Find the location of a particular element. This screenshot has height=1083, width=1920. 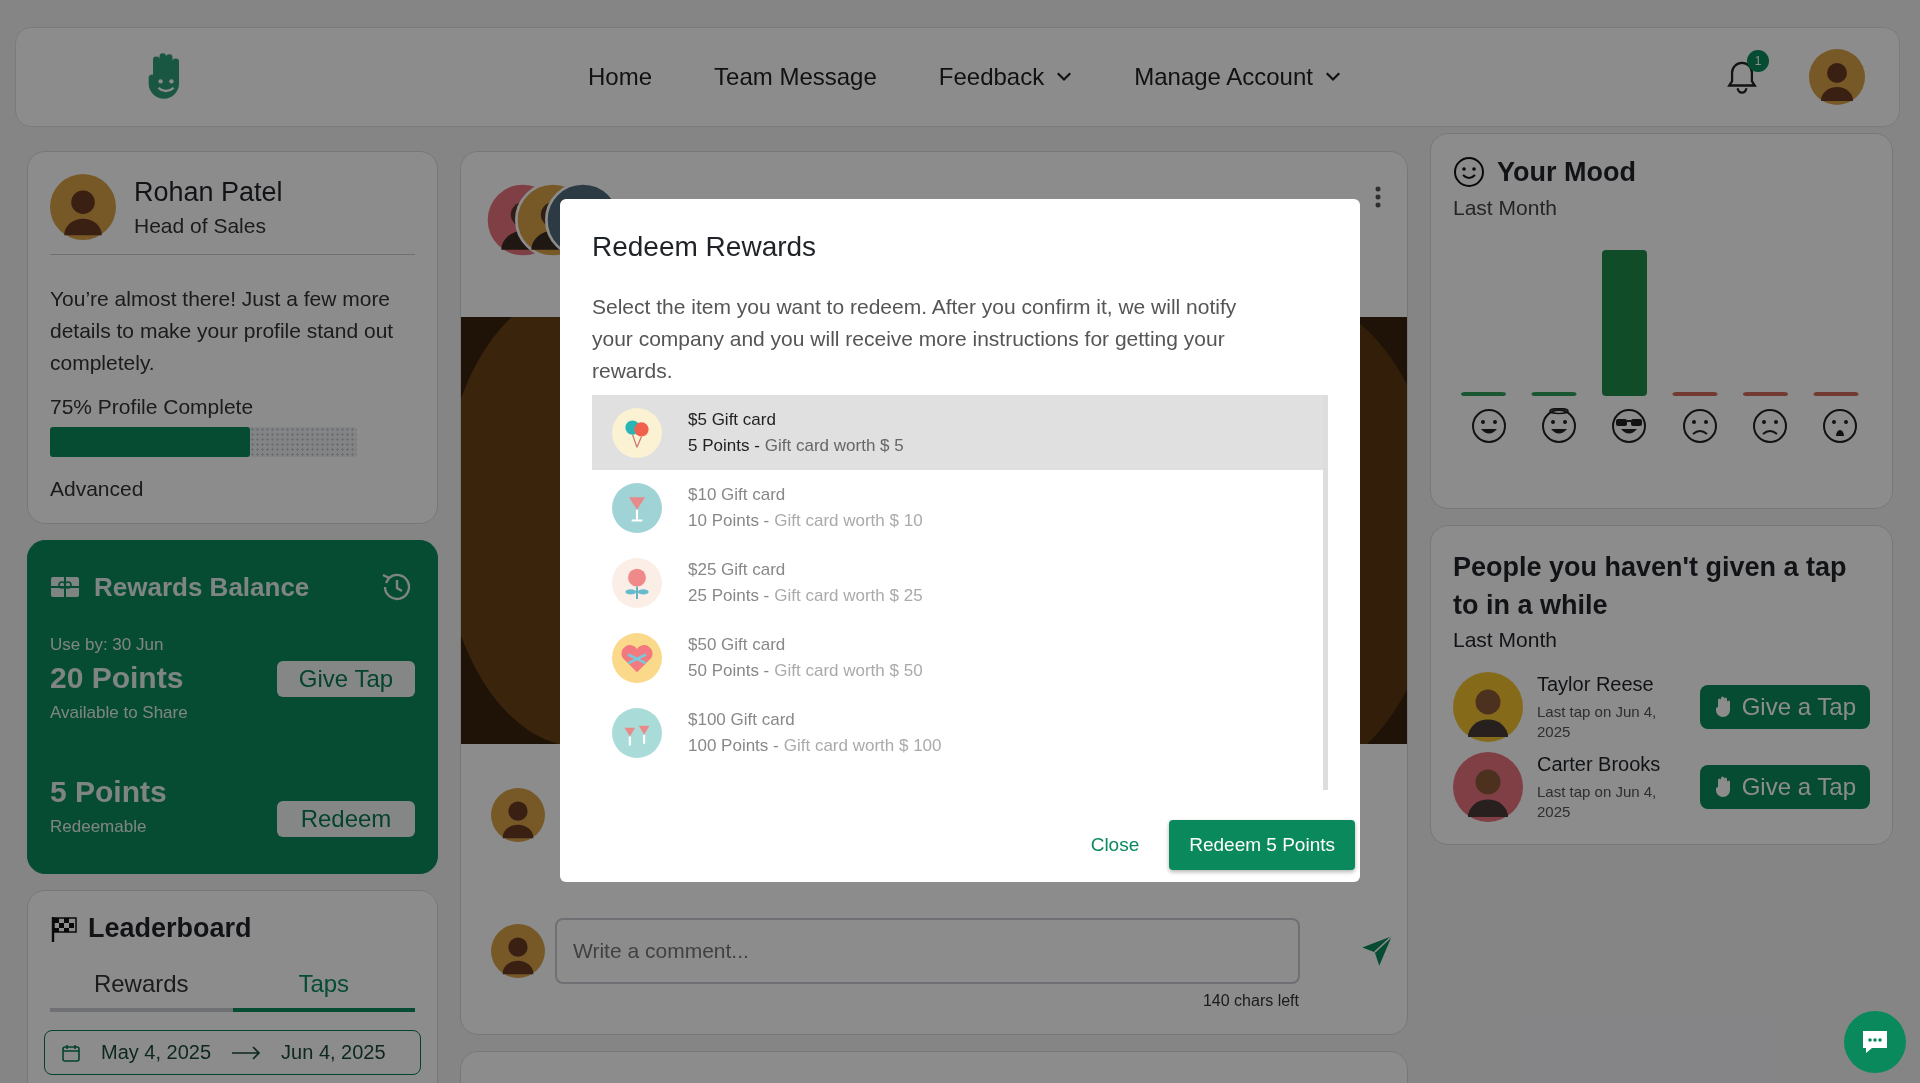

chat-icon is located at coordinates (1875, 1042).